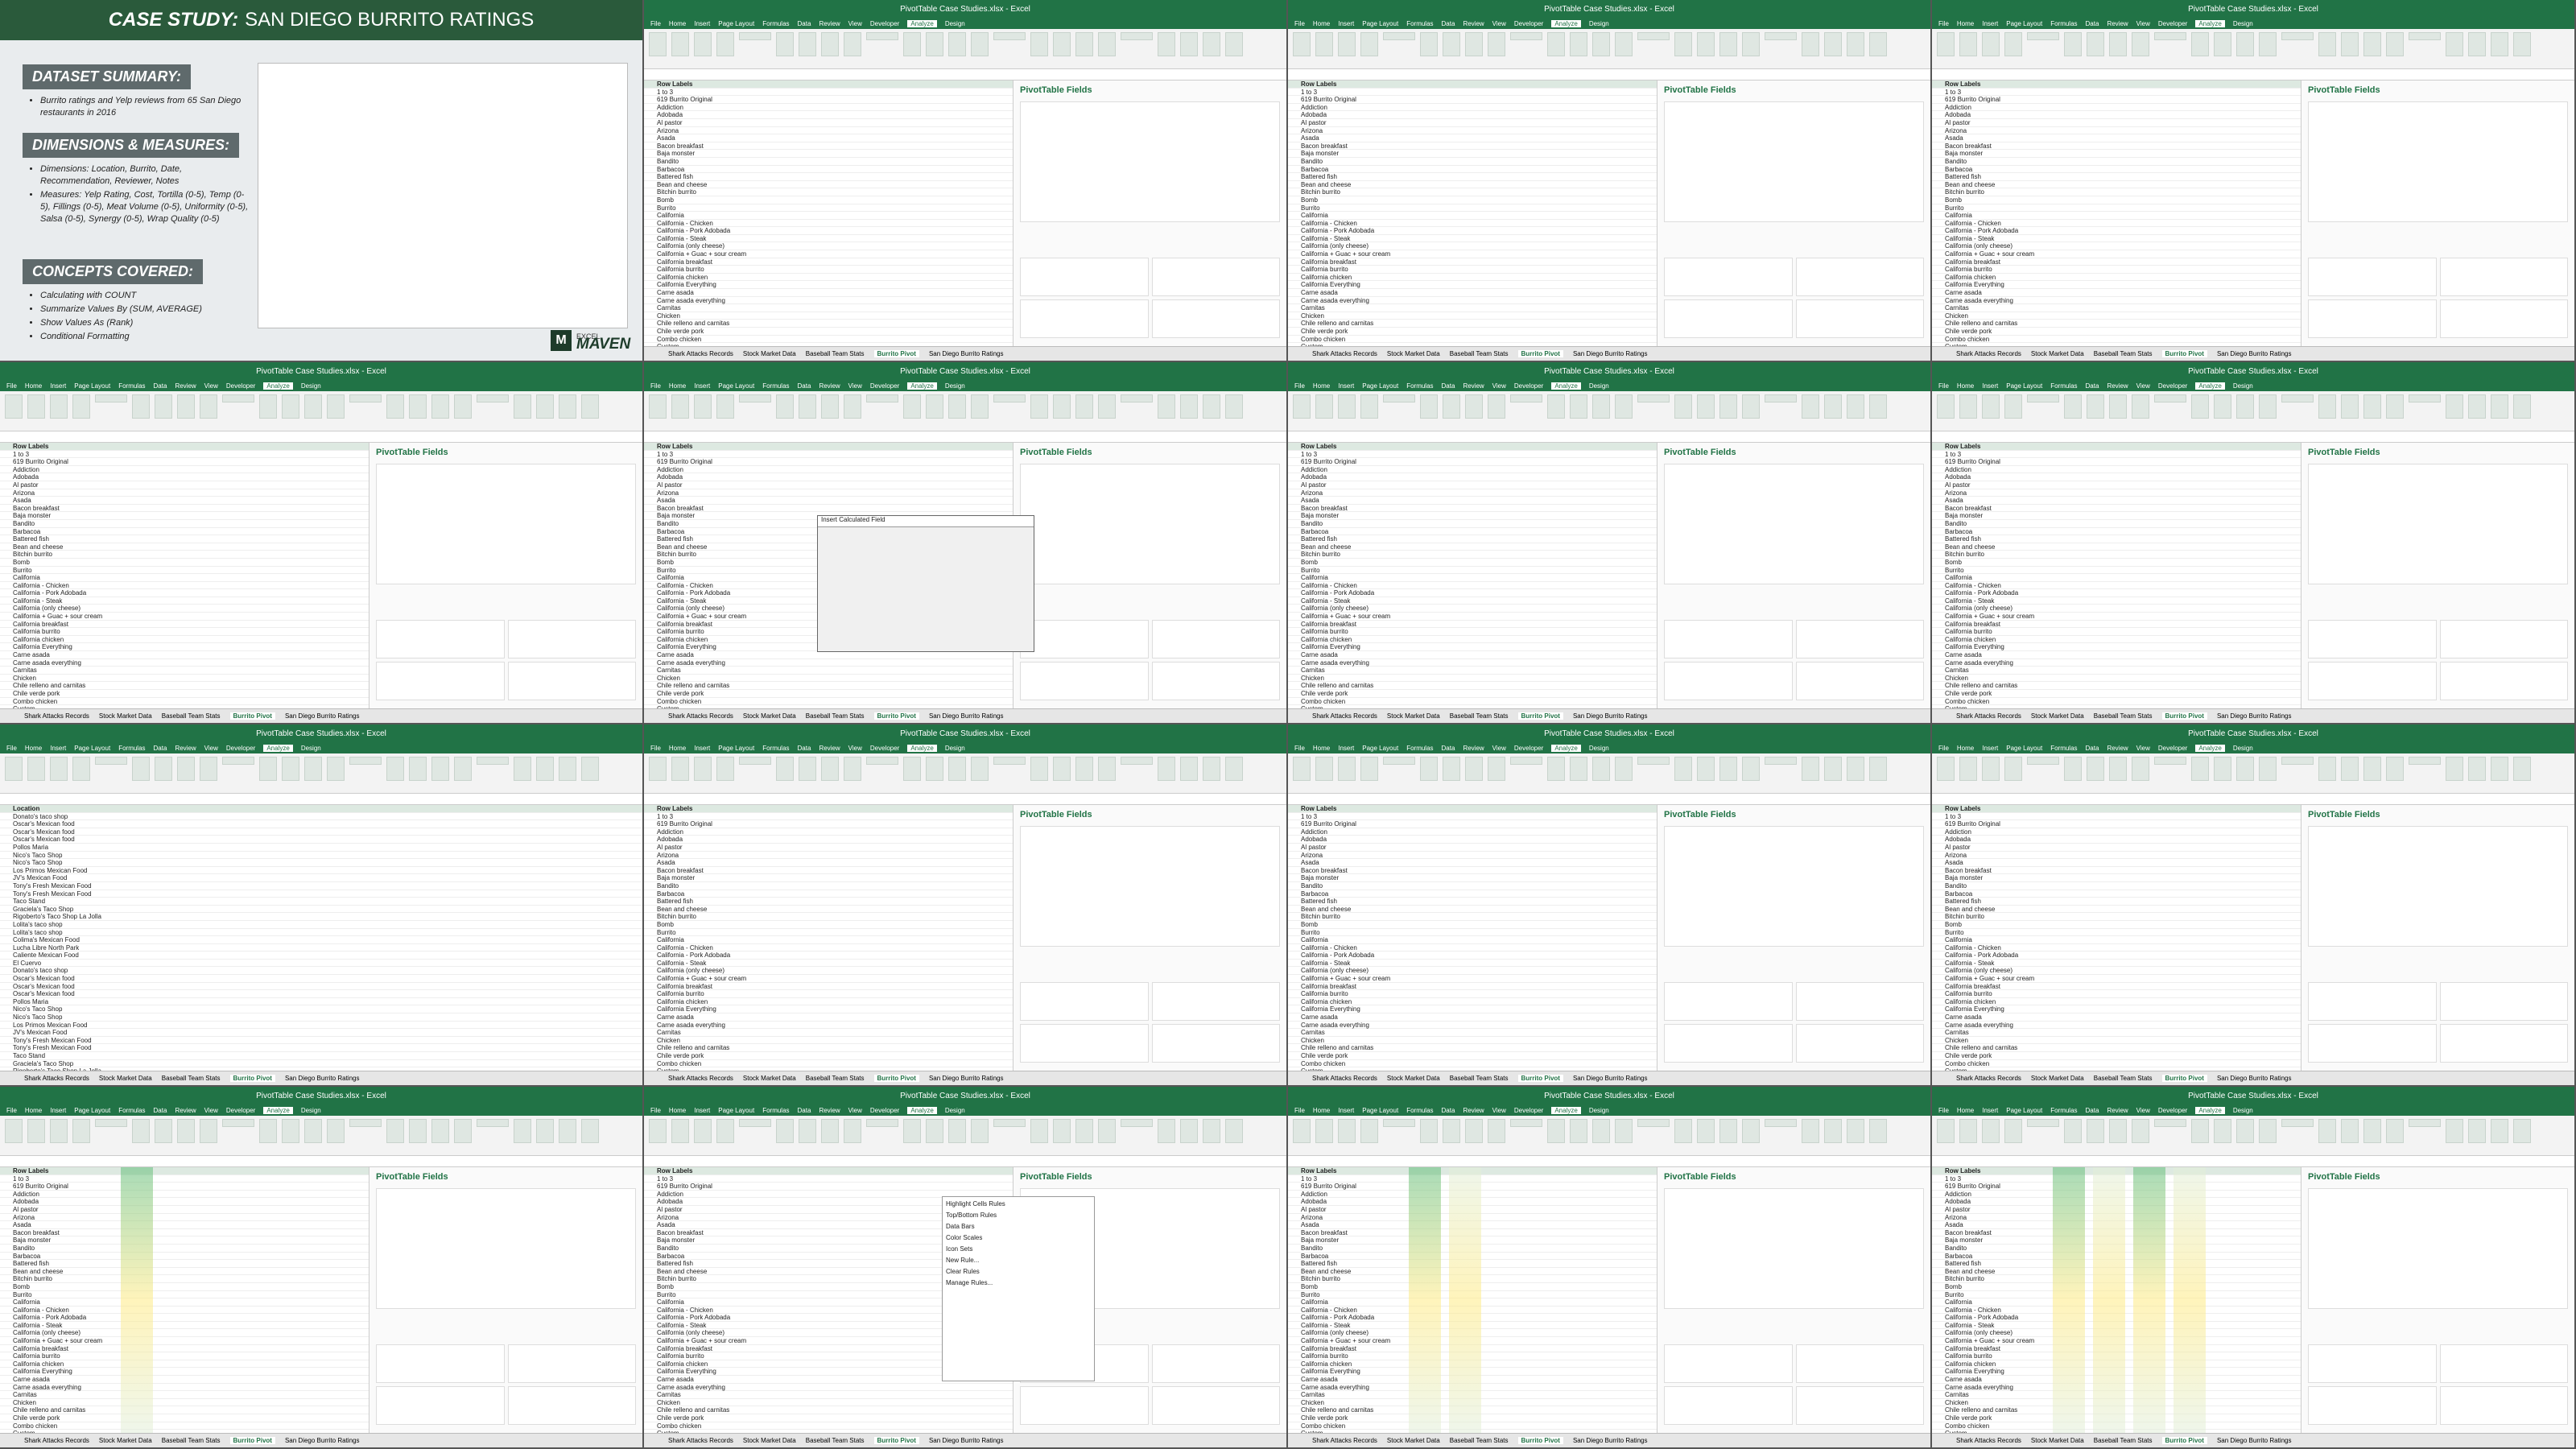 This screenshot has height=1449, width=2576. I want to click on pivot-row: Chile relleno and carnitas, so click(829, 324).